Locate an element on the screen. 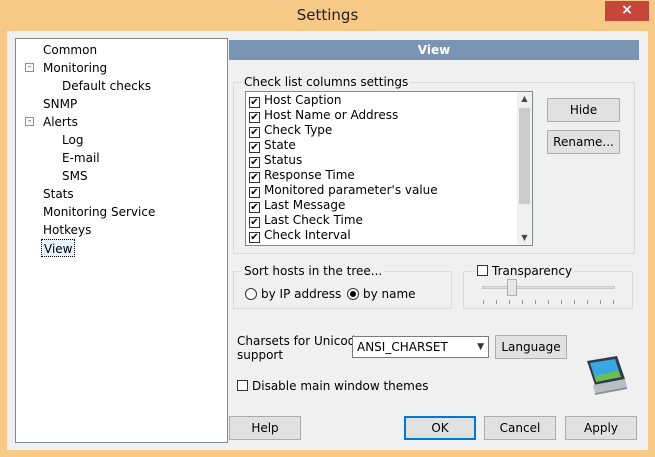 Image resolution: width=655 pixels, height=457 pixels. charset-select: ANSI_CHARSET ▼ is located at coordinates (420, 347).